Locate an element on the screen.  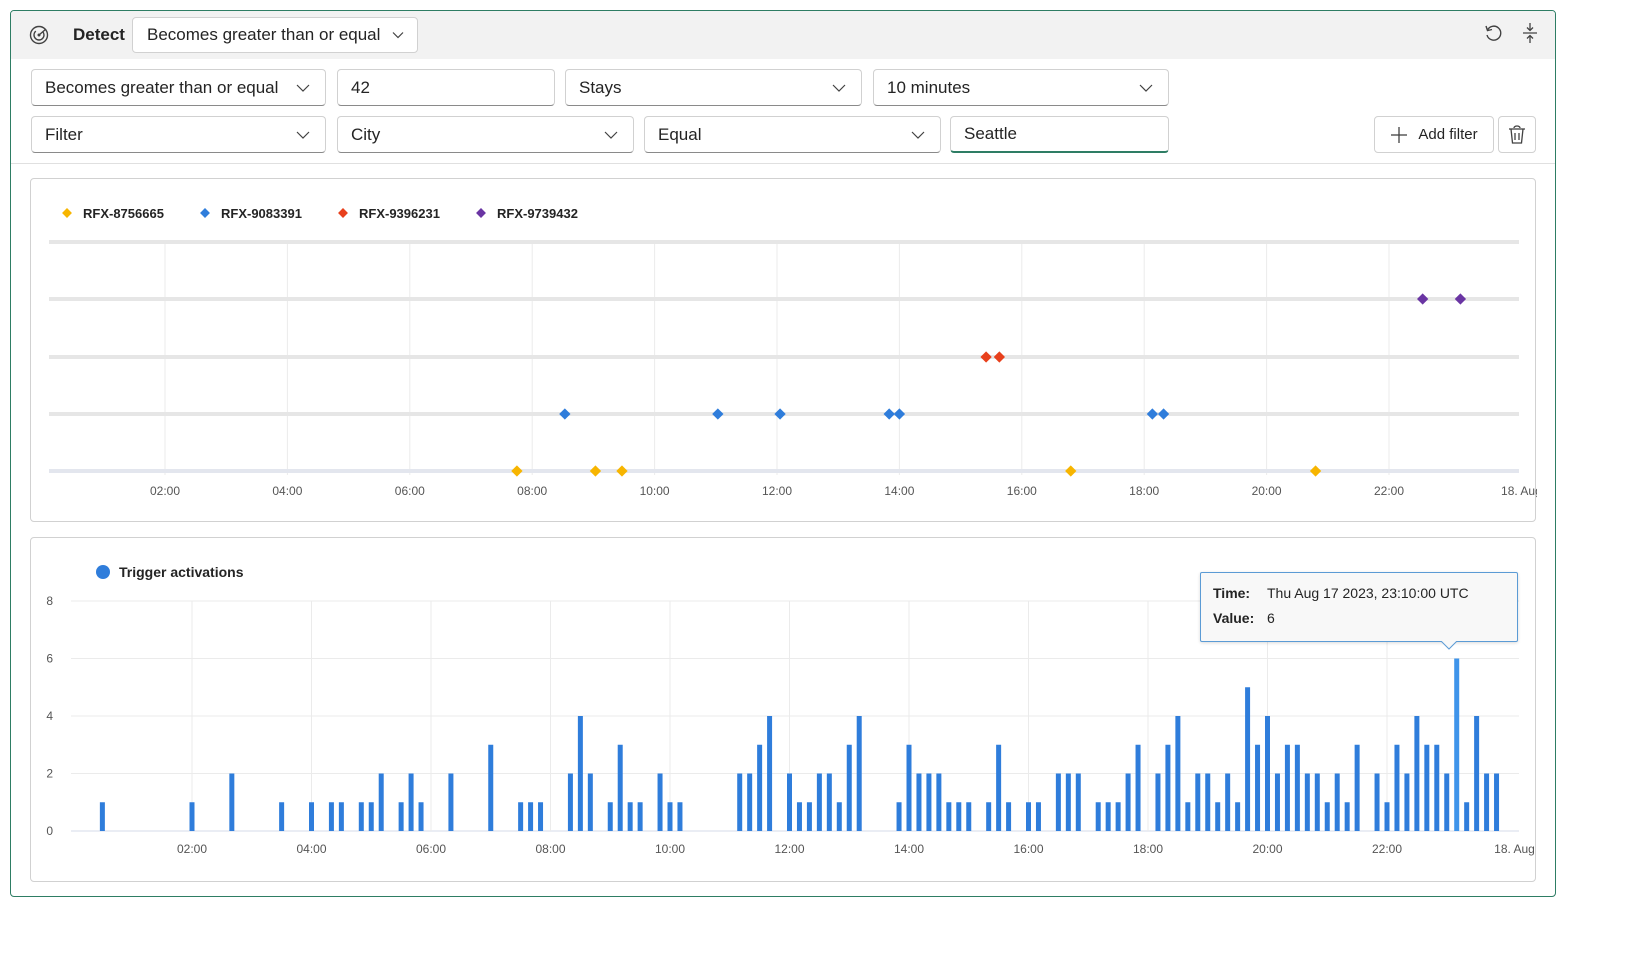
collapse-button is located at coordinates (1530, 34).